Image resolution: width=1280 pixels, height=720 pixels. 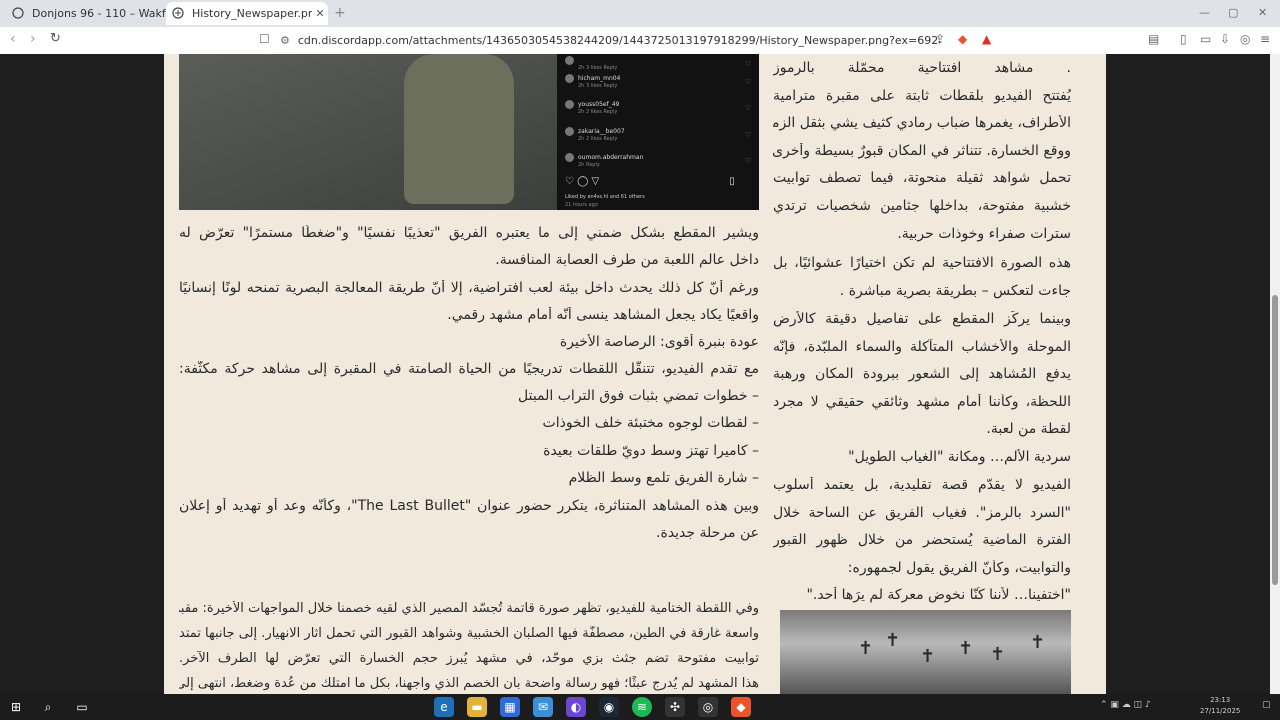 I want to click on wallet-icon: ▭, so click(x=1205, y=39).